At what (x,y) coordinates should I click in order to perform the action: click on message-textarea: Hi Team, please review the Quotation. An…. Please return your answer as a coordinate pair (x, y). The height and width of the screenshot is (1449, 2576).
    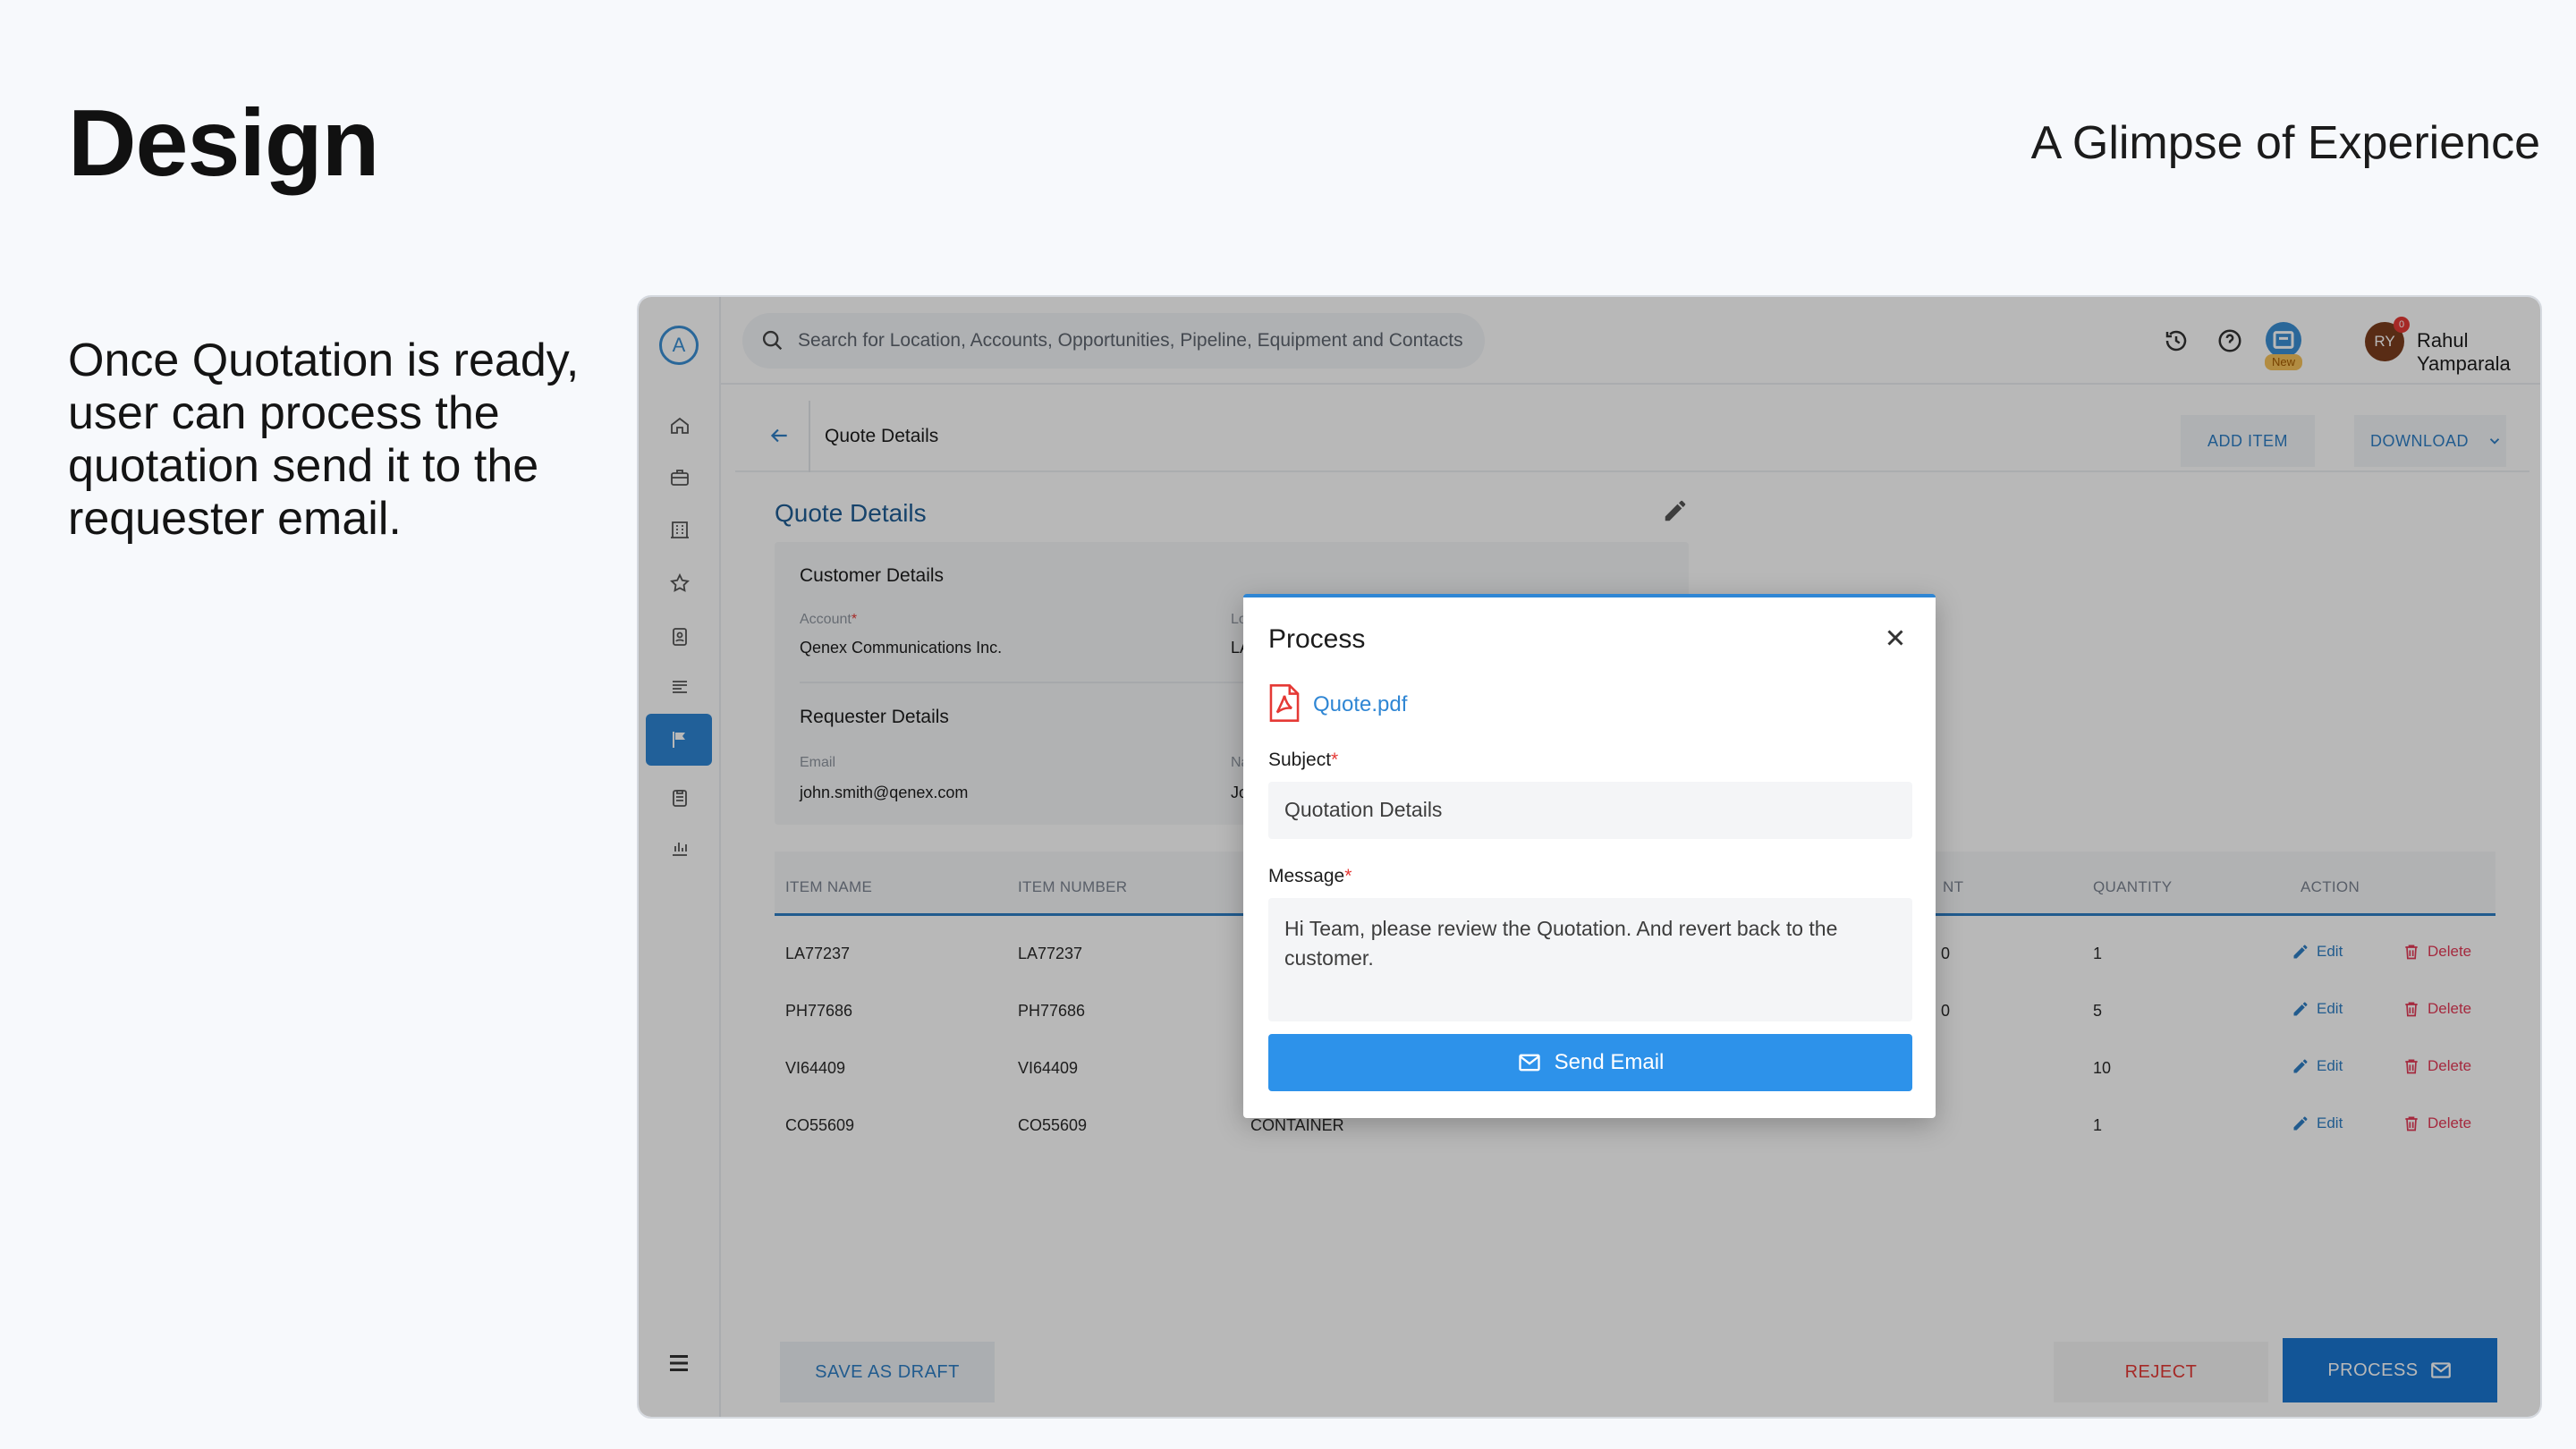
    Looking at the image, I should click on (1590, 959).